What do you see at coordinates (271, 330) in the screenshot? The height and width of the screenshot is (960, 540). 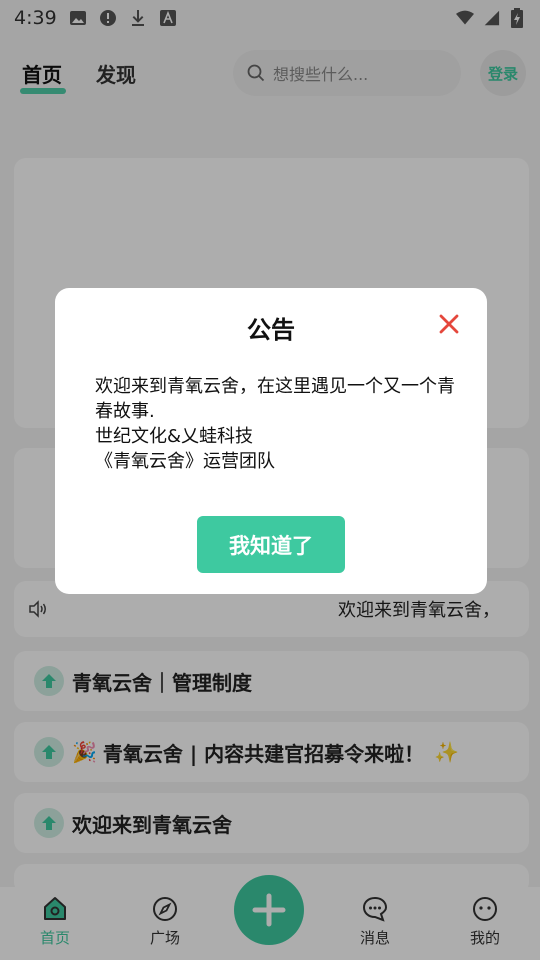 I see `dialog-title: 公告` at bounding box center [271, 330].